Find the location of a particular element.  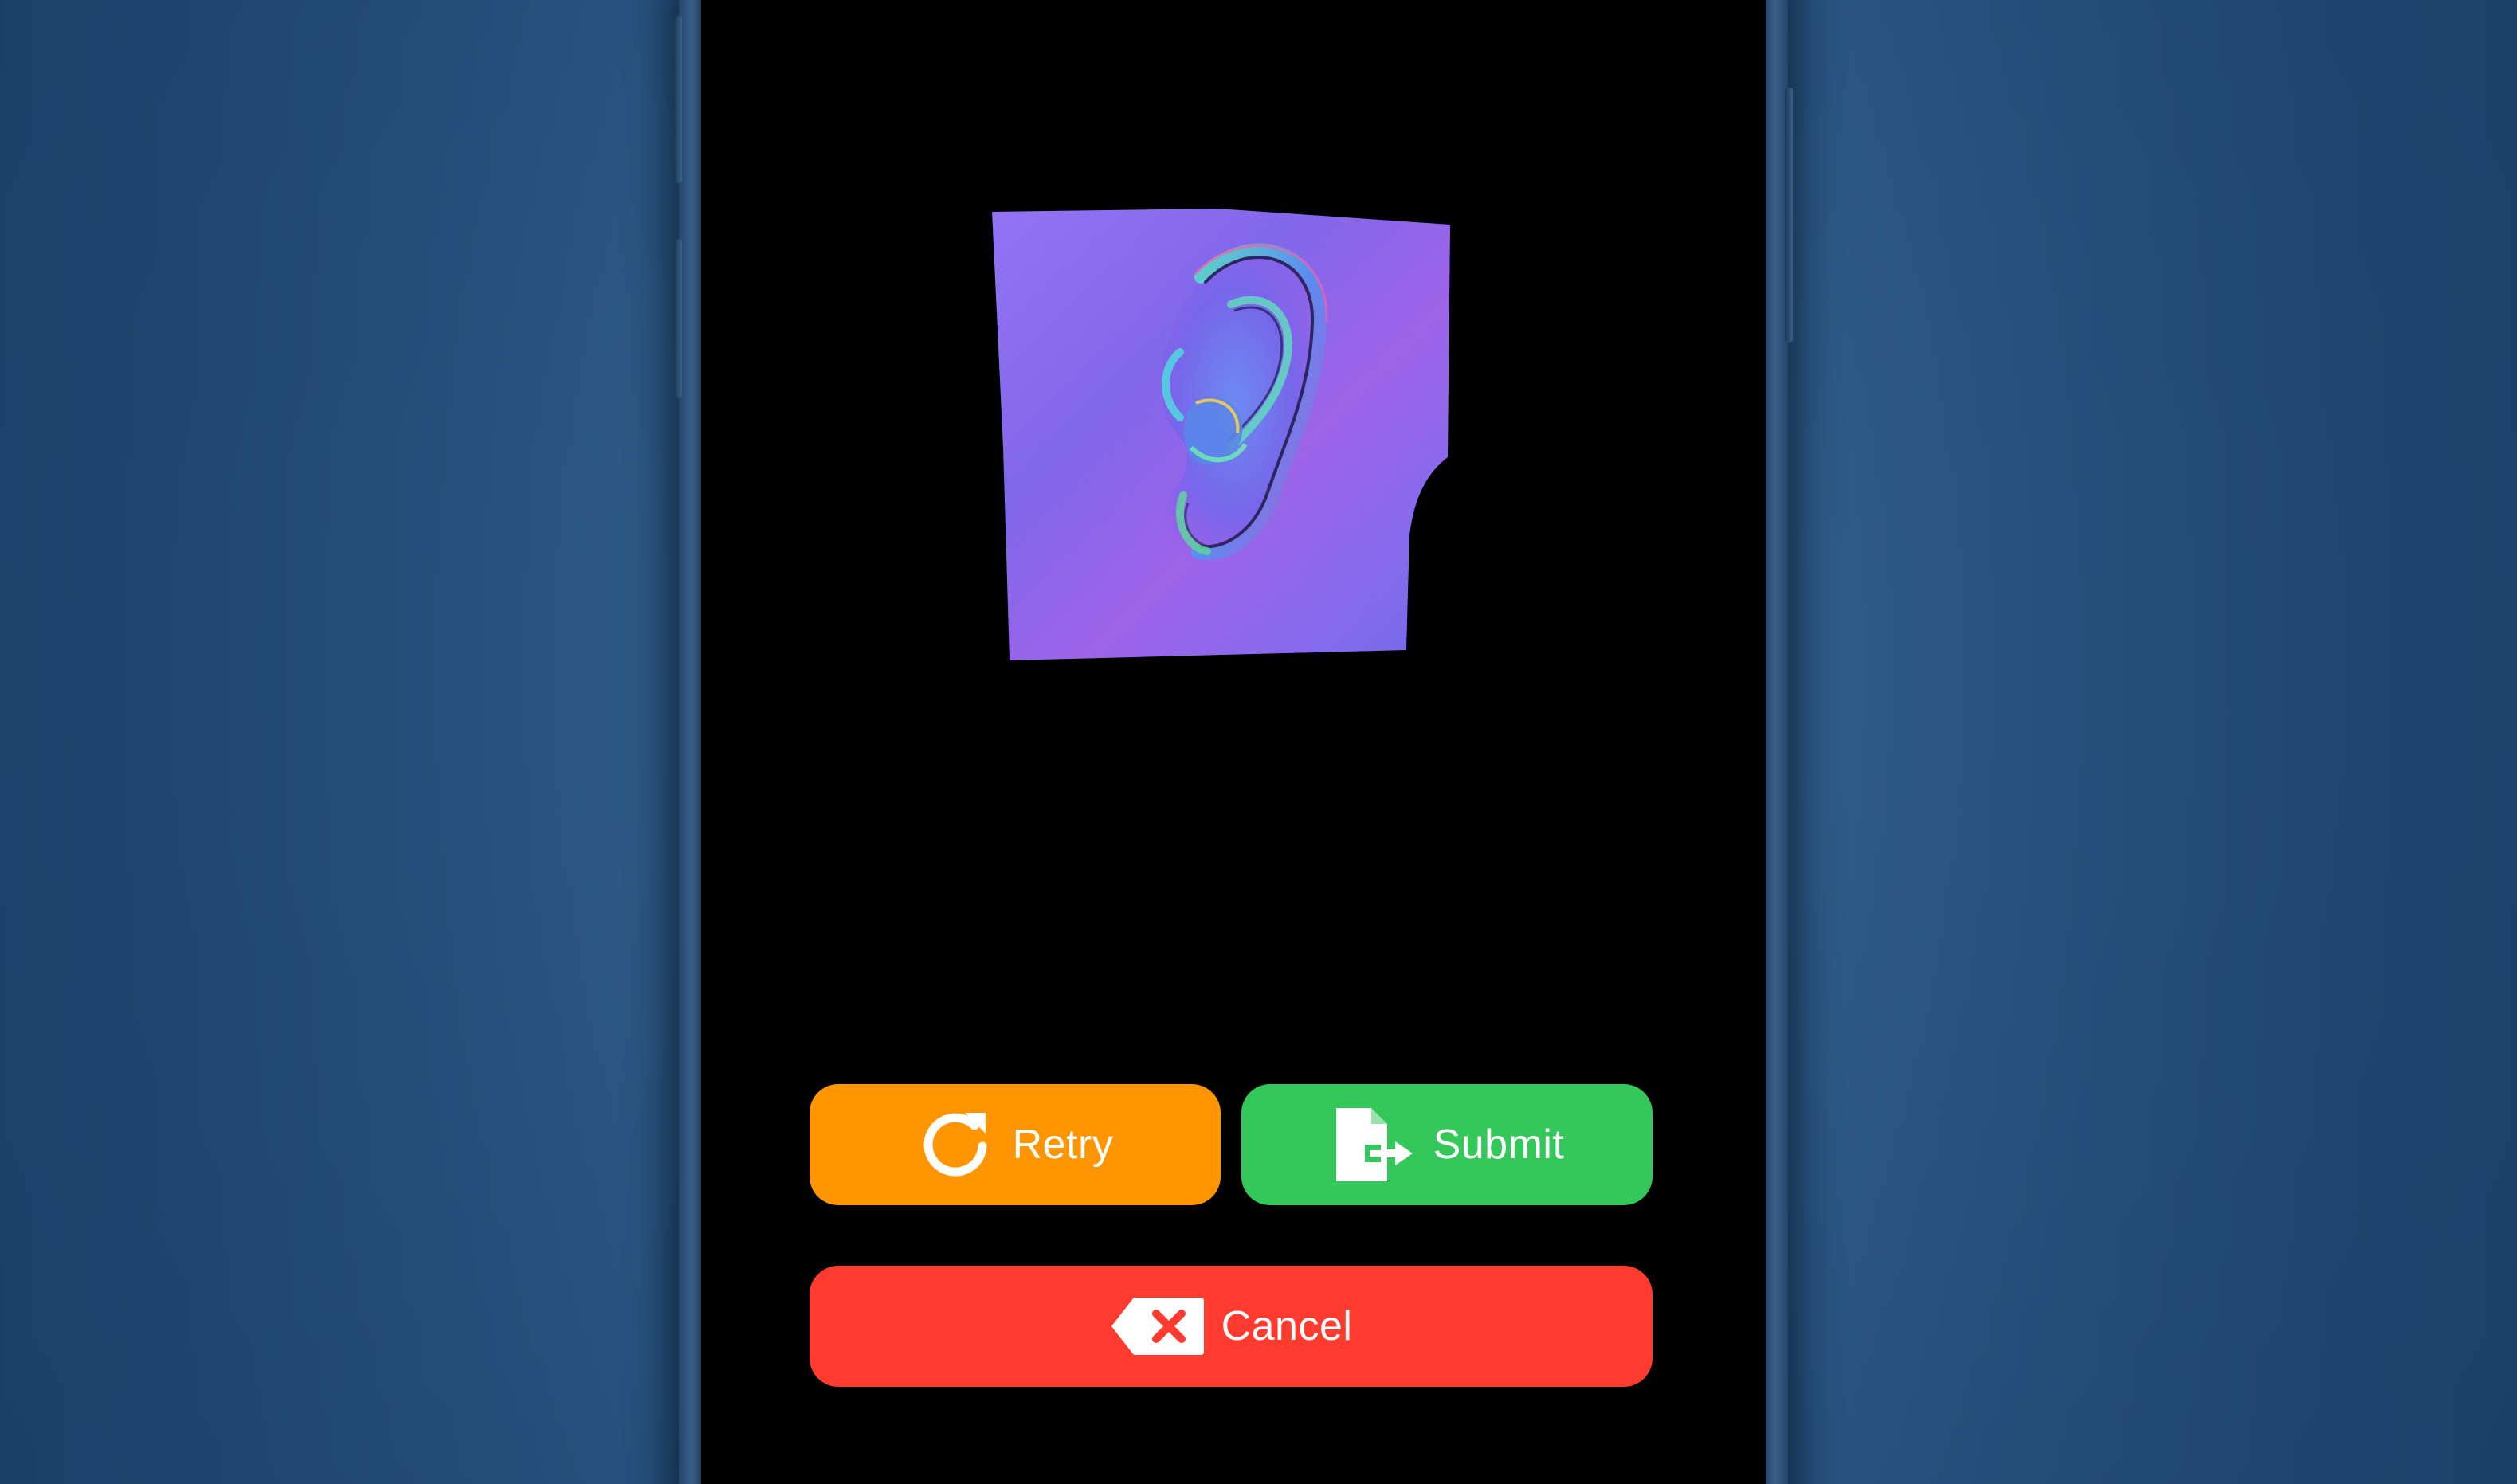

submit-button: Submit is located at coordinates (1447, 1145).